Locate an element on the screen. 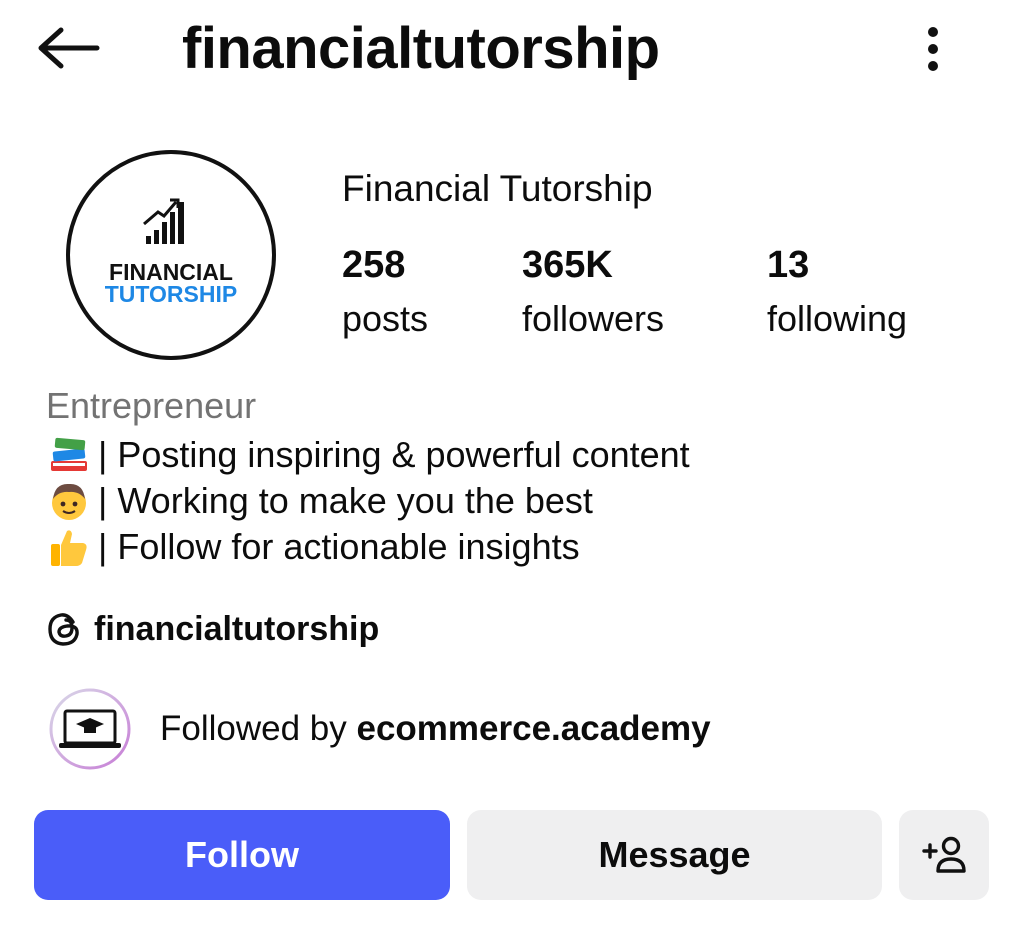  stat-followers: 365K followers is located at coordinates (593, 293).